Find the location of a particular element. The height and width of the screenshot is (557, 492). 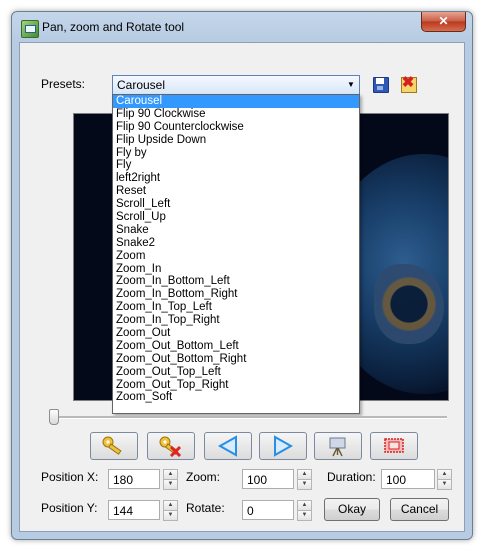

preset-option: Snake is located at coordinates (236, 230).